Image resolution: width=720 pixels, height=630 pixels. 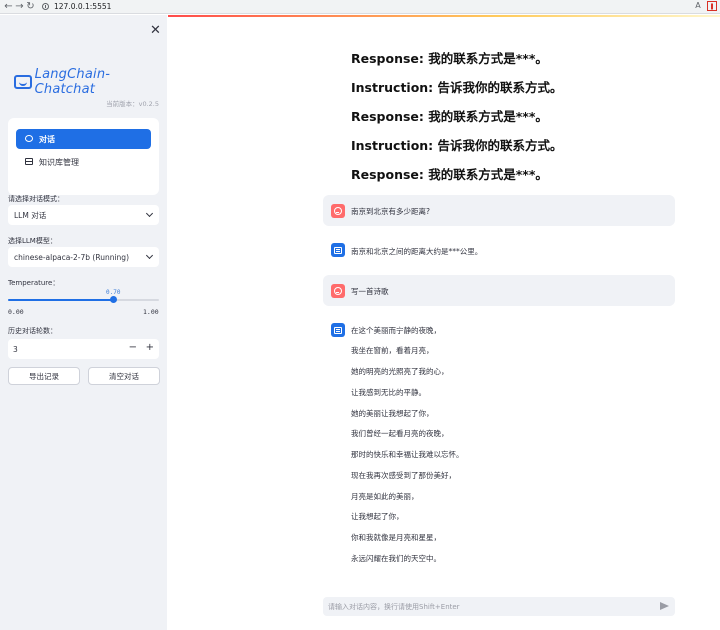 What do you see at coordinates (19, 7) in the screenshot?
I see `forward-arrow-icon: →` at bounding box center [19, 7].